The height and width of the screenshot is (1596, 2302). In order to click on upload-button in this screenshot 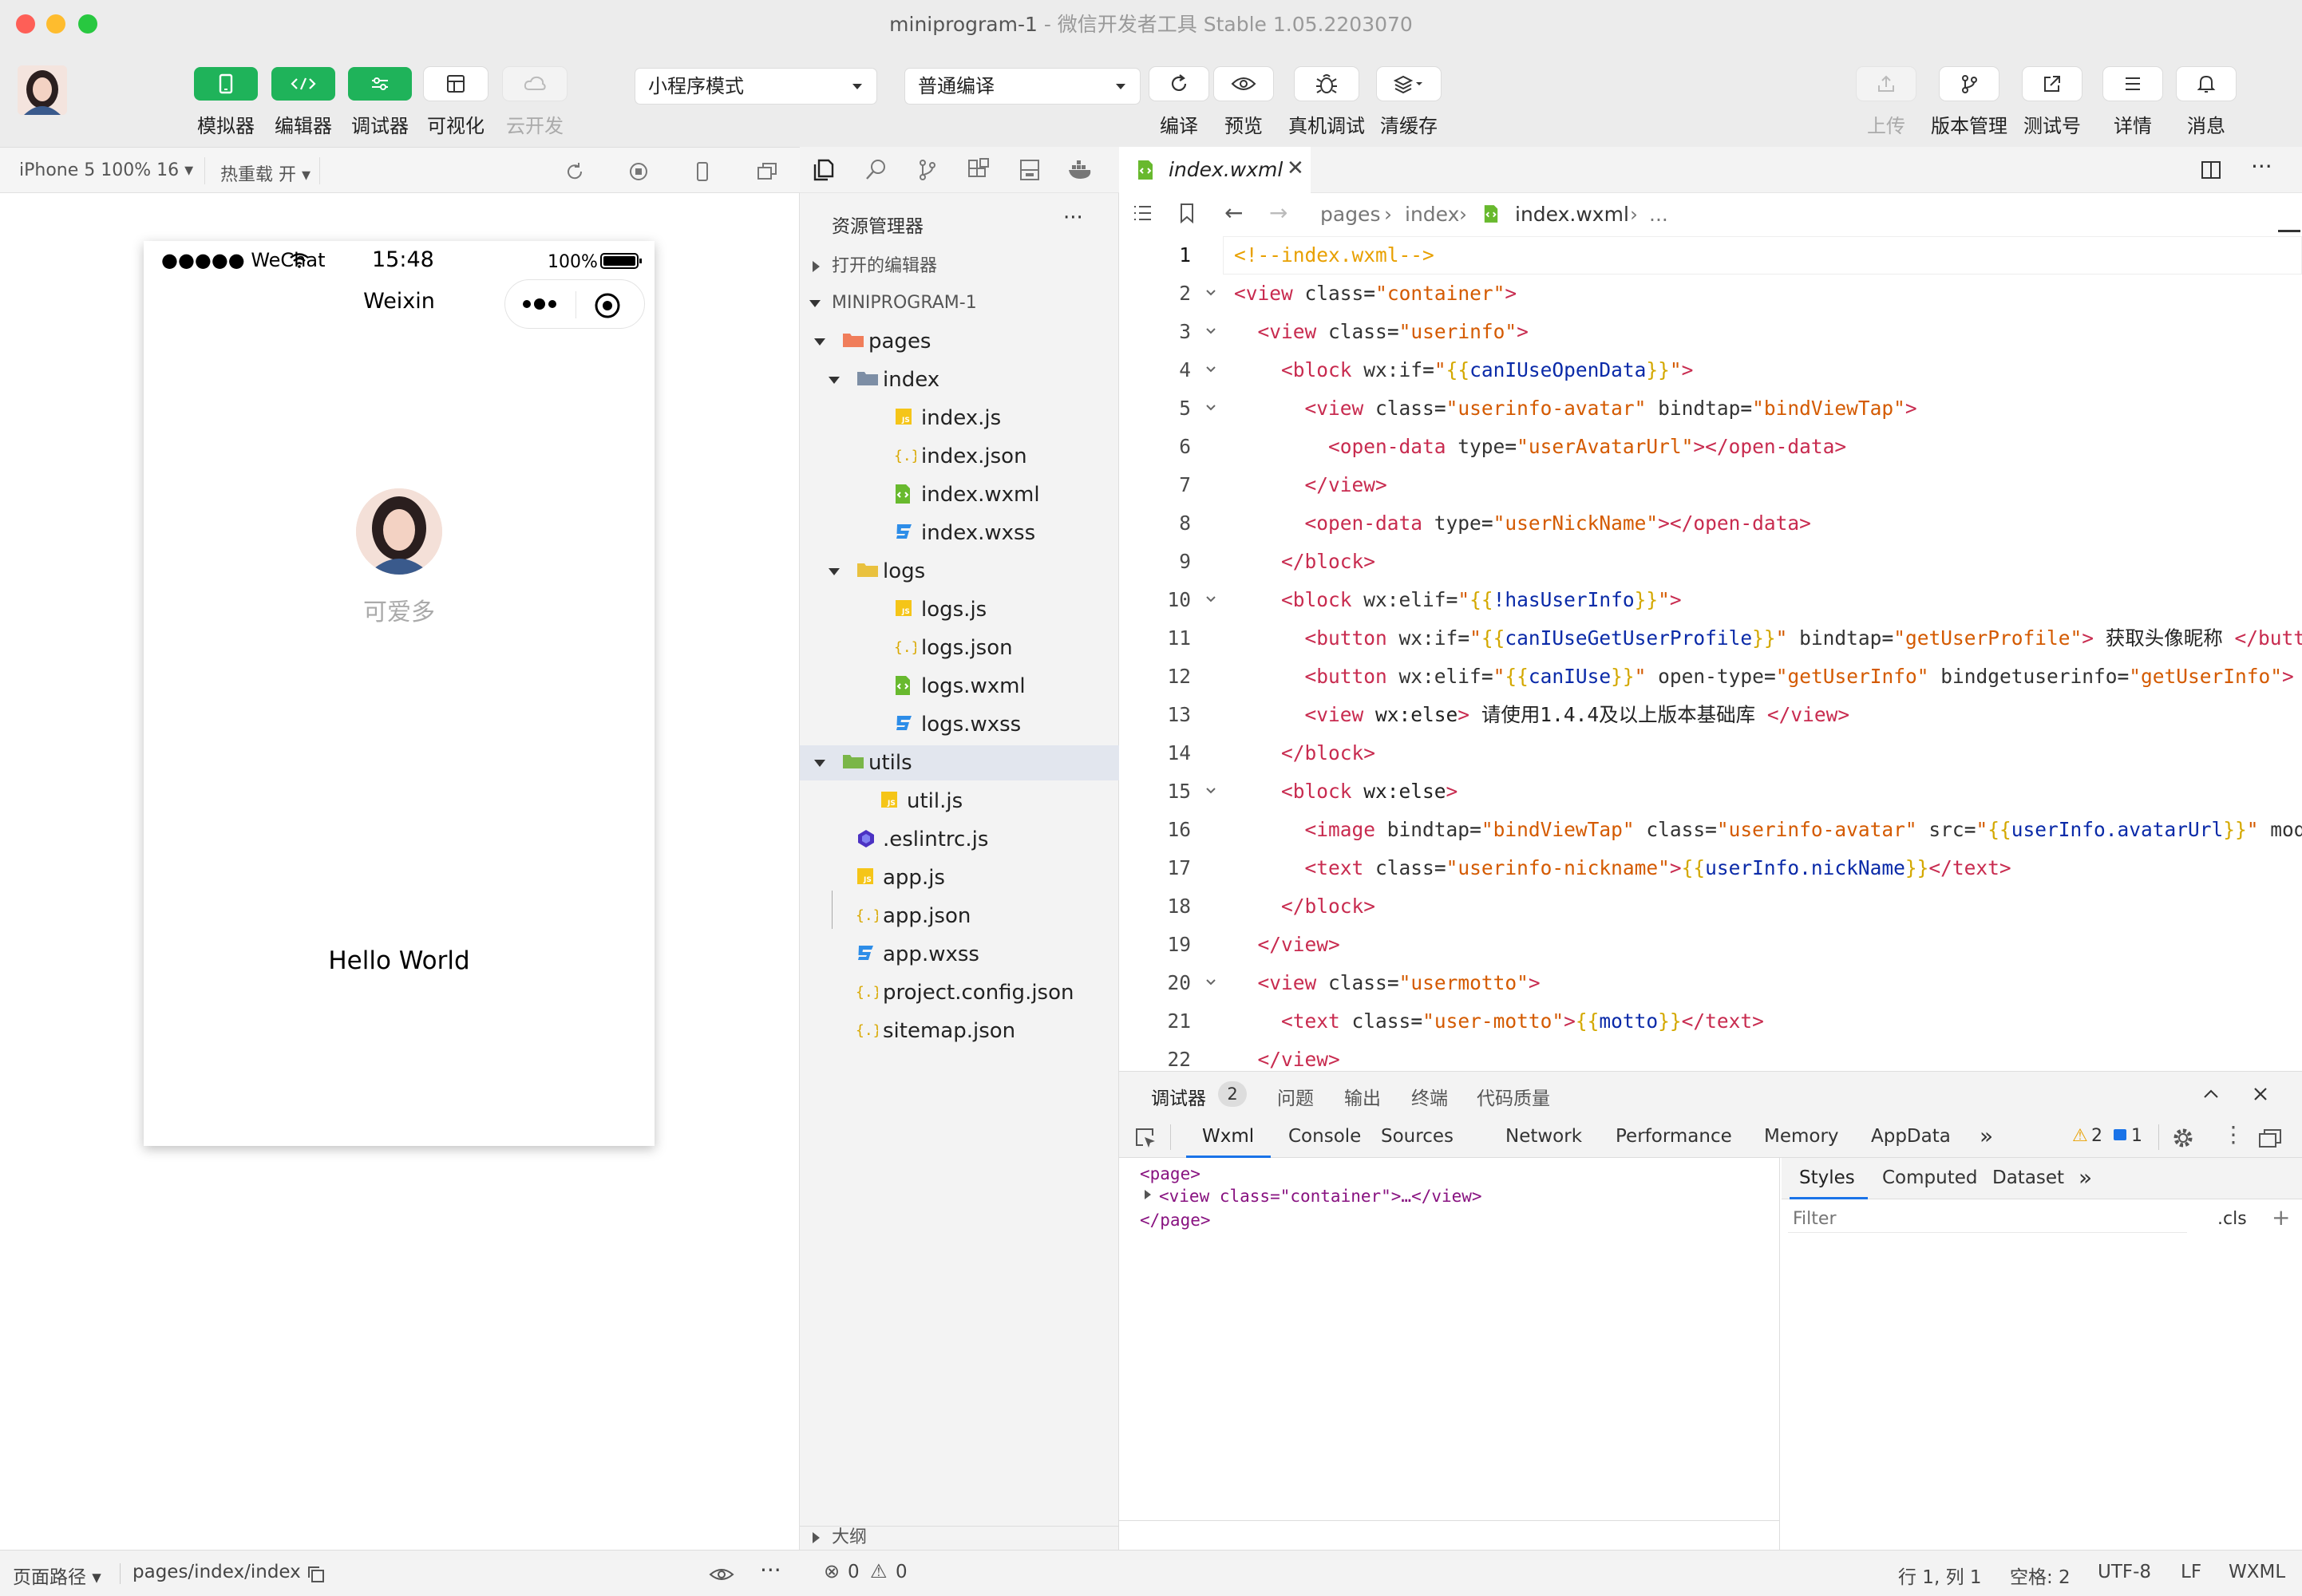, I will do `click(1886, 84)`.